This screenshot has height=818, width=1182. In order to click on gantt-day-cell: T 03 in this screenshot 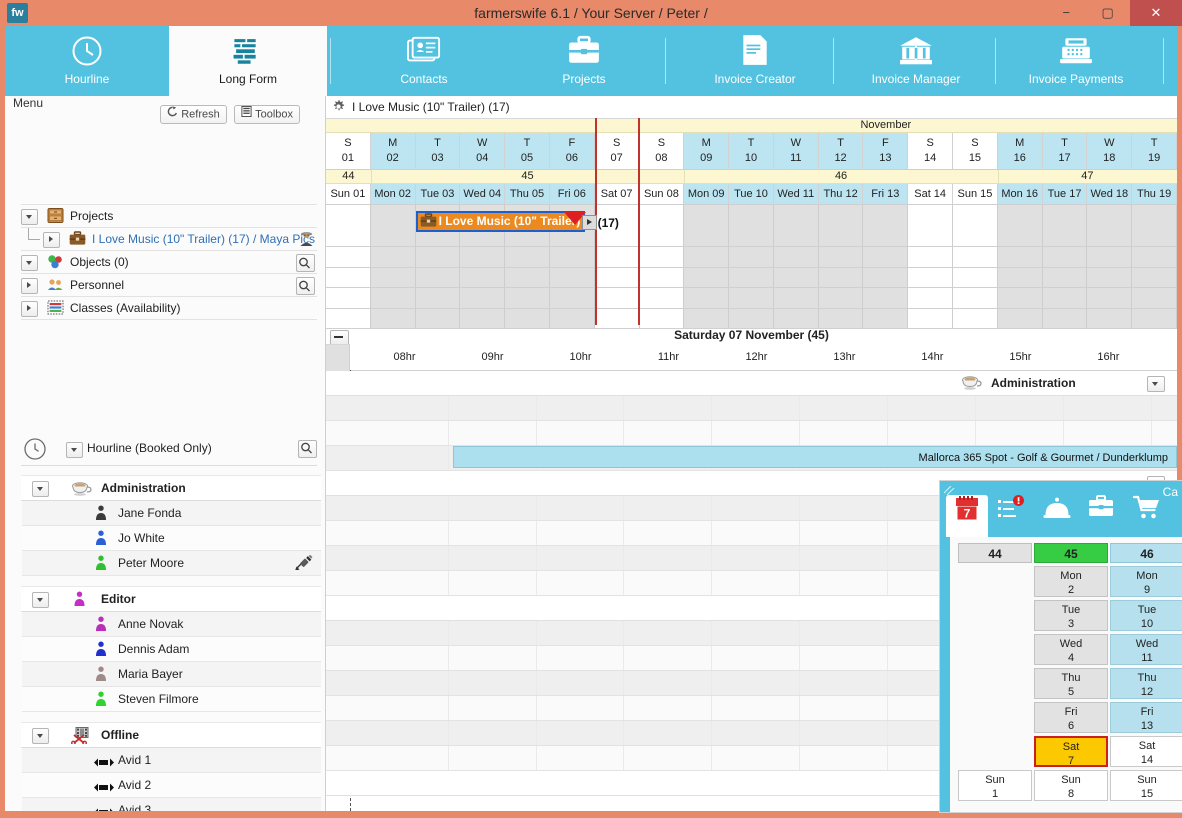, I will do `click(438, 151)`.